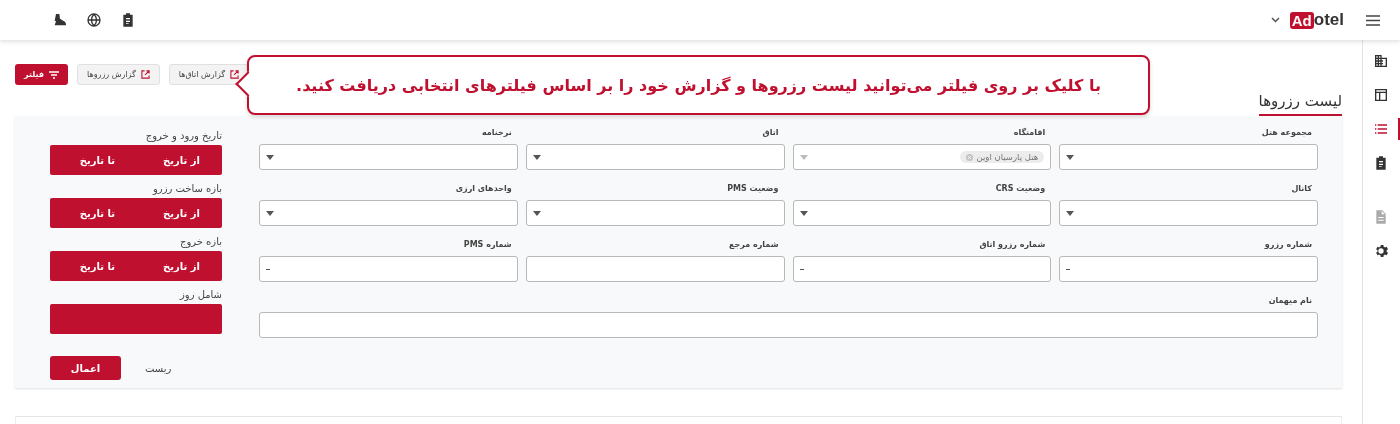 The width and height of the screenshot is (1400, 424). What do you see at coordinates (1290, 300) in the screenshot?
I see `field-label: نام میهمان` at bounding box center [1290, 300].